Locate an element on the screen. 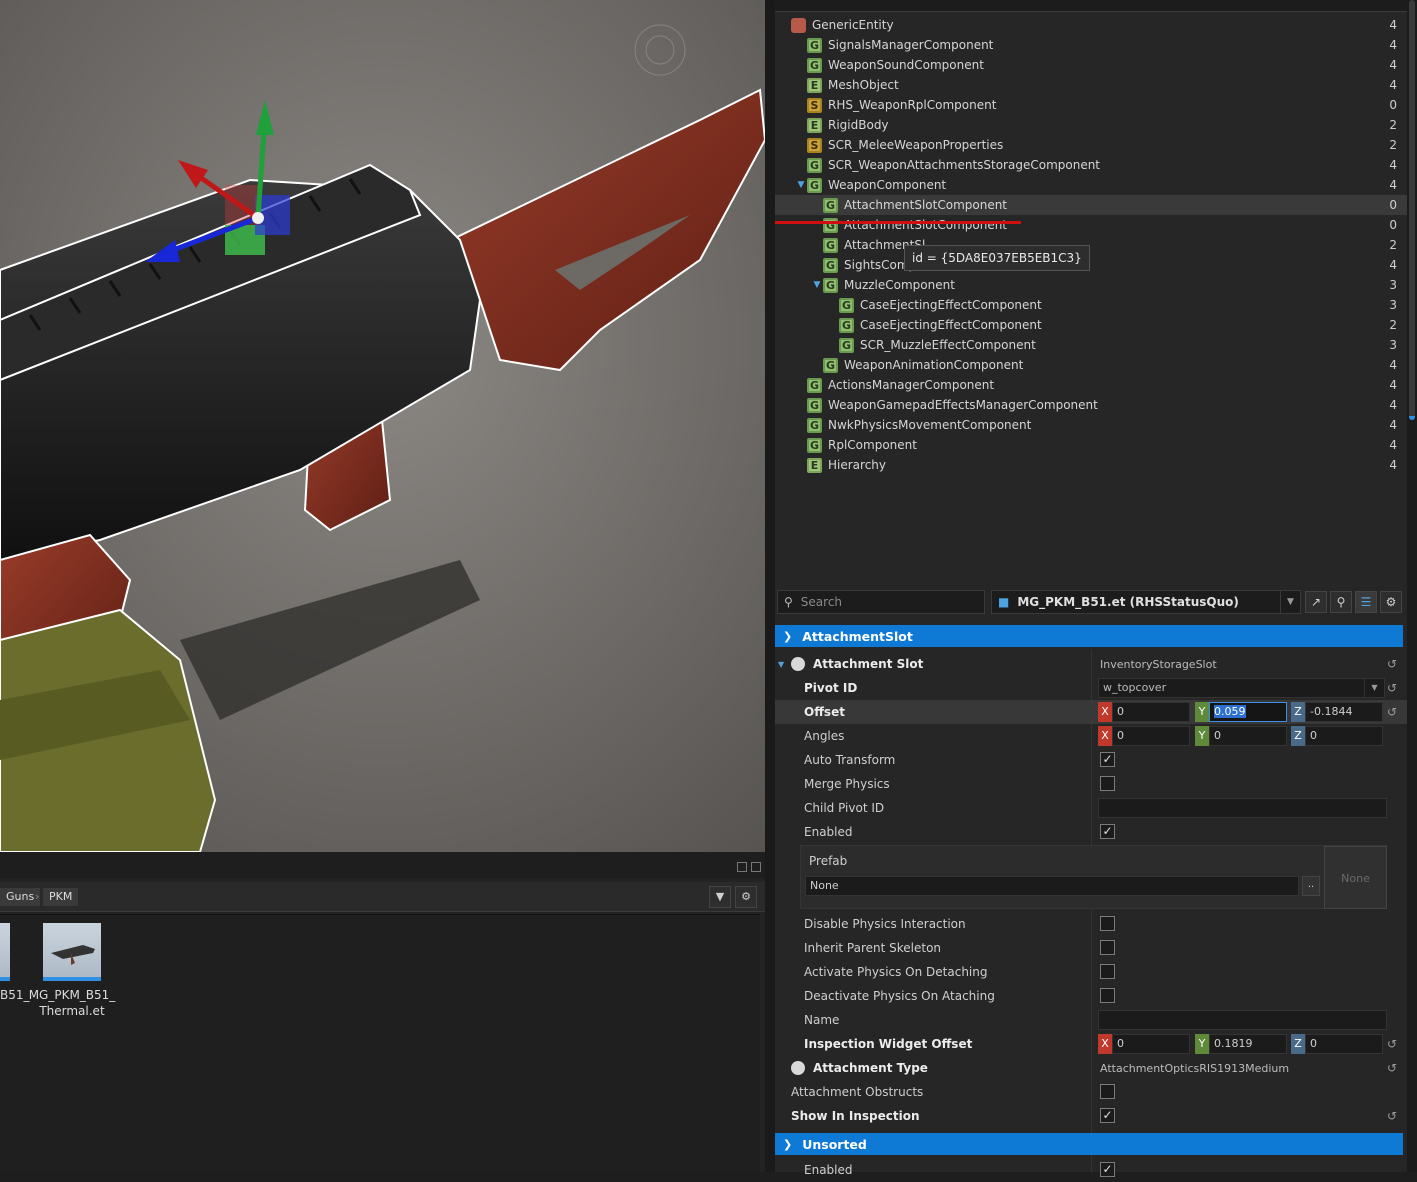 Image resolution: width=1417 pixels, height=1182 pixels. tree-item: GenericEntity 4 is located at coordinates (1091, 25).